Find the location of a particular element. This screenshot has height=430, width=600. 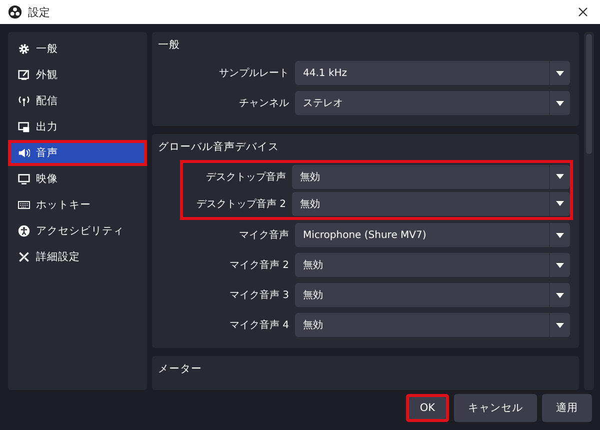

window-title: 設定 is located at coordinates (39, 12).